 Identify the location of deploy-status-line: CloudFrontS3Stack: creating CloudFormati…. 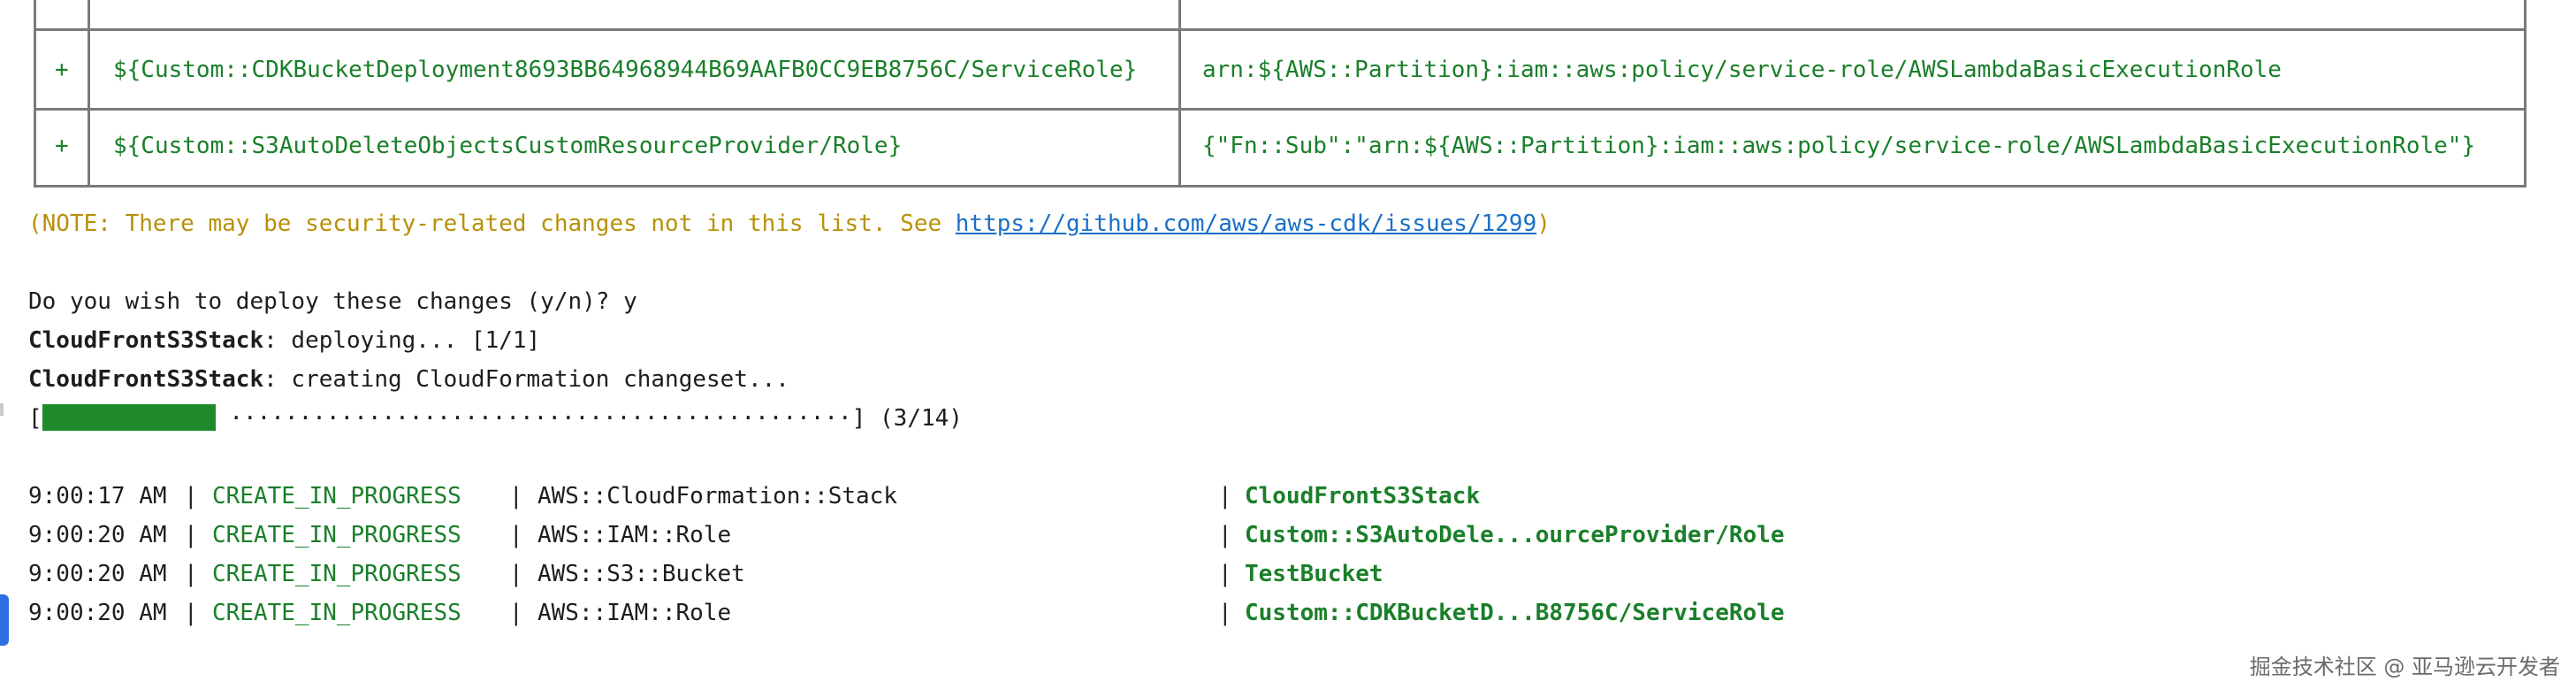
(408, 379).